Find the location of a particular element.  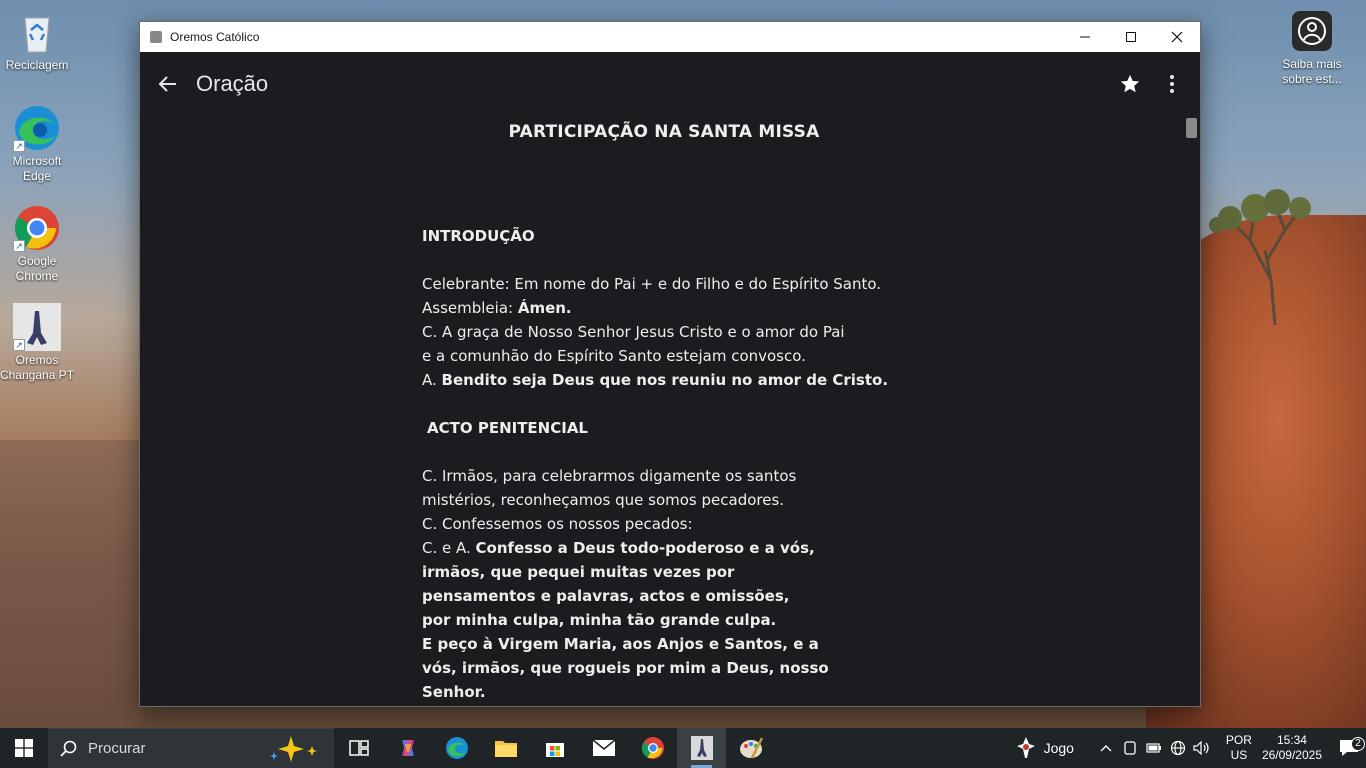

praying-hands-icon: ↗ is located at coordinates (37, 327).